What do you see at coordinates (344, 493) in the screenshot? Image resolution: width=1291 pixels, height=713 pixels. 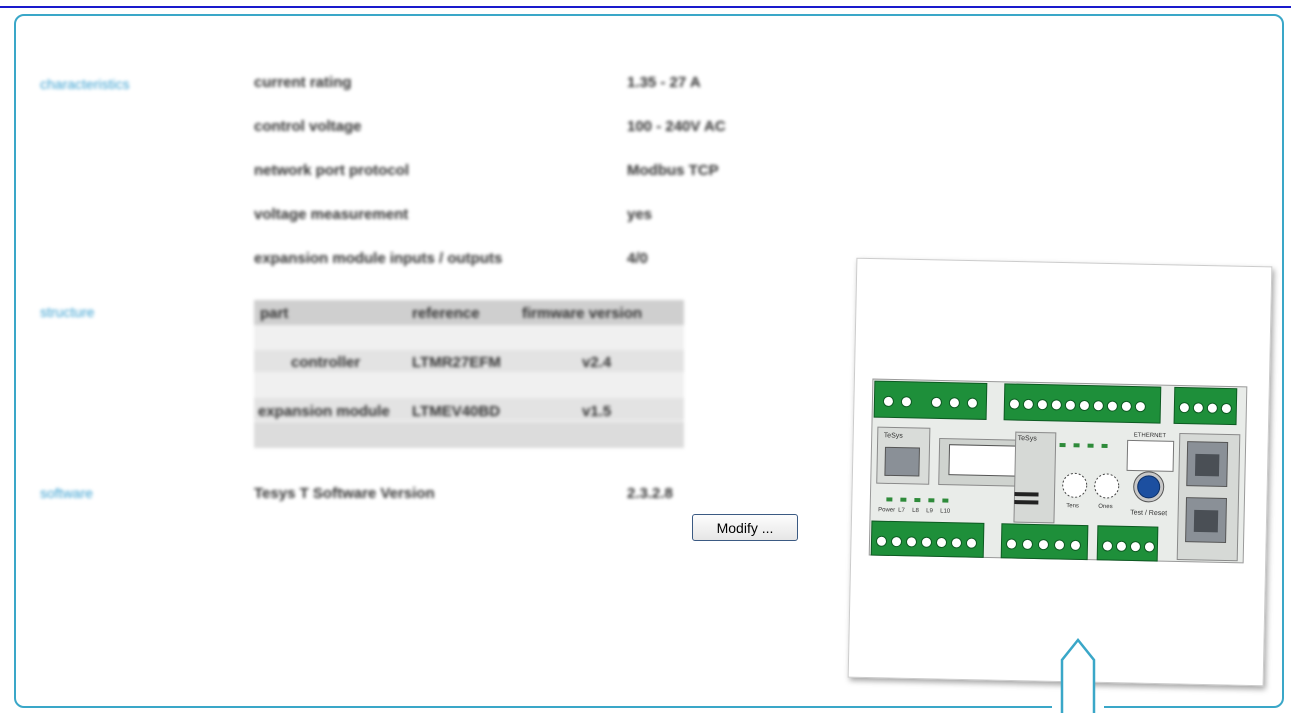 I see `software-name: Tesys T Software Version` at bounding box center [344, 493].